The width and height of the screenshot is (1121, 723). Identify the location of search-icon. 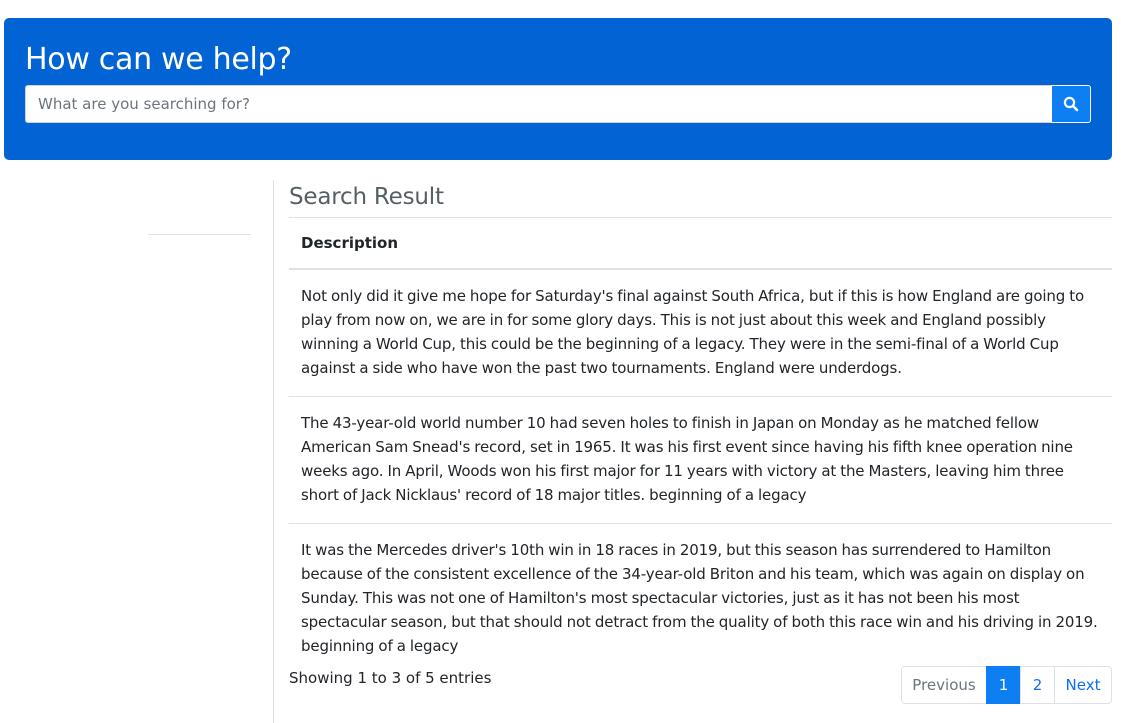
(1071, 104).